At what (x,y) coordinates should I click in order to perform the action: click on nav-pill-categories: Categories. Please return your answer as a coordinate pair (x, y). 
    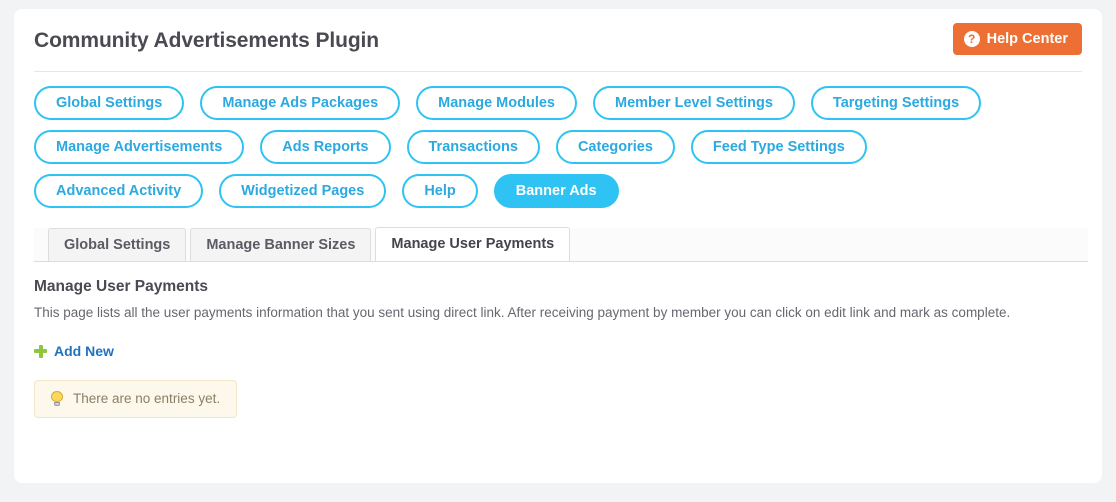
    Looking at the image, I should click on (615, 147).